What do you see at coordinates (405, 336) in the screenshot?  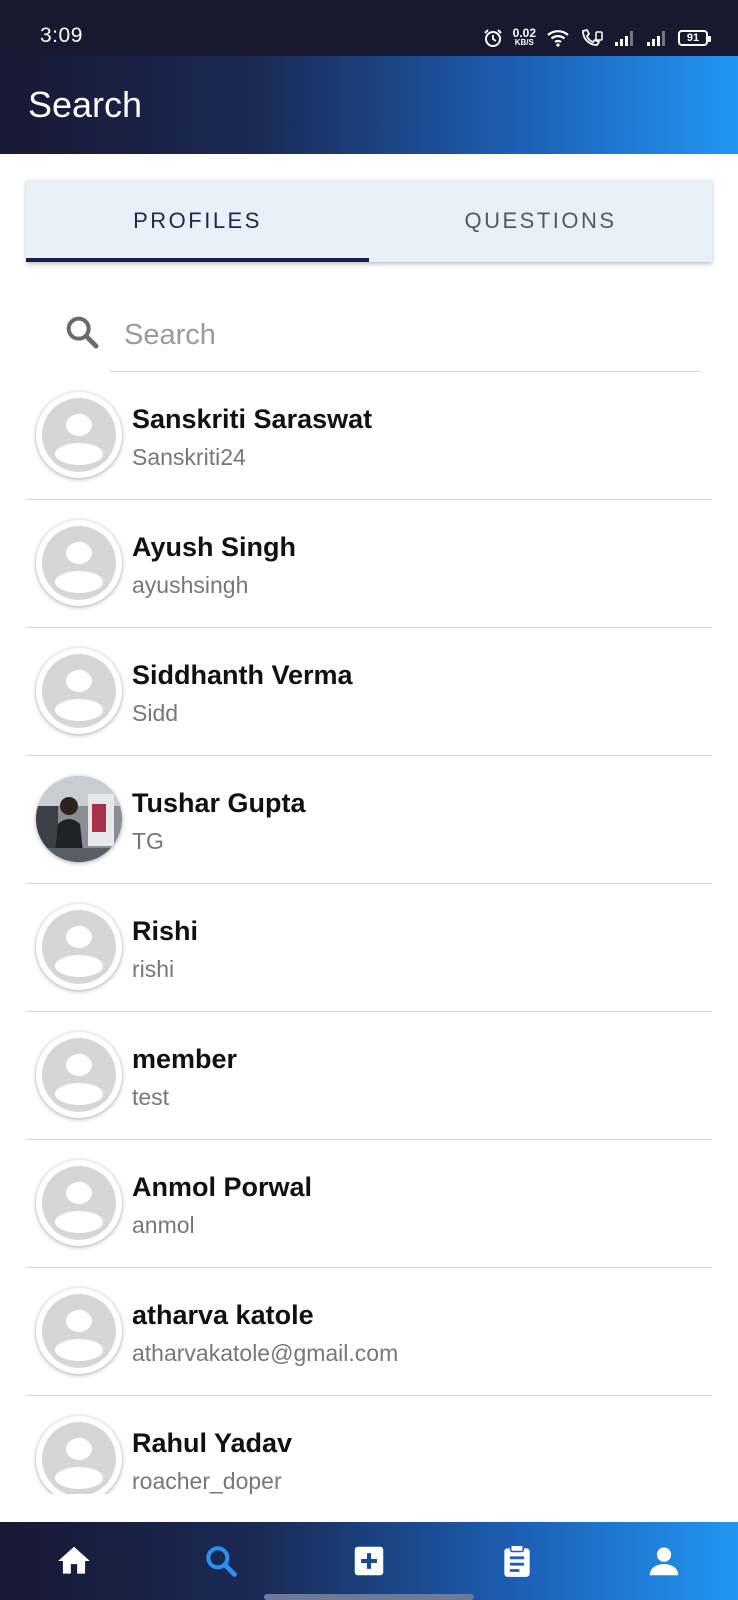 I see `search-input` at bounding box center [405, 336].